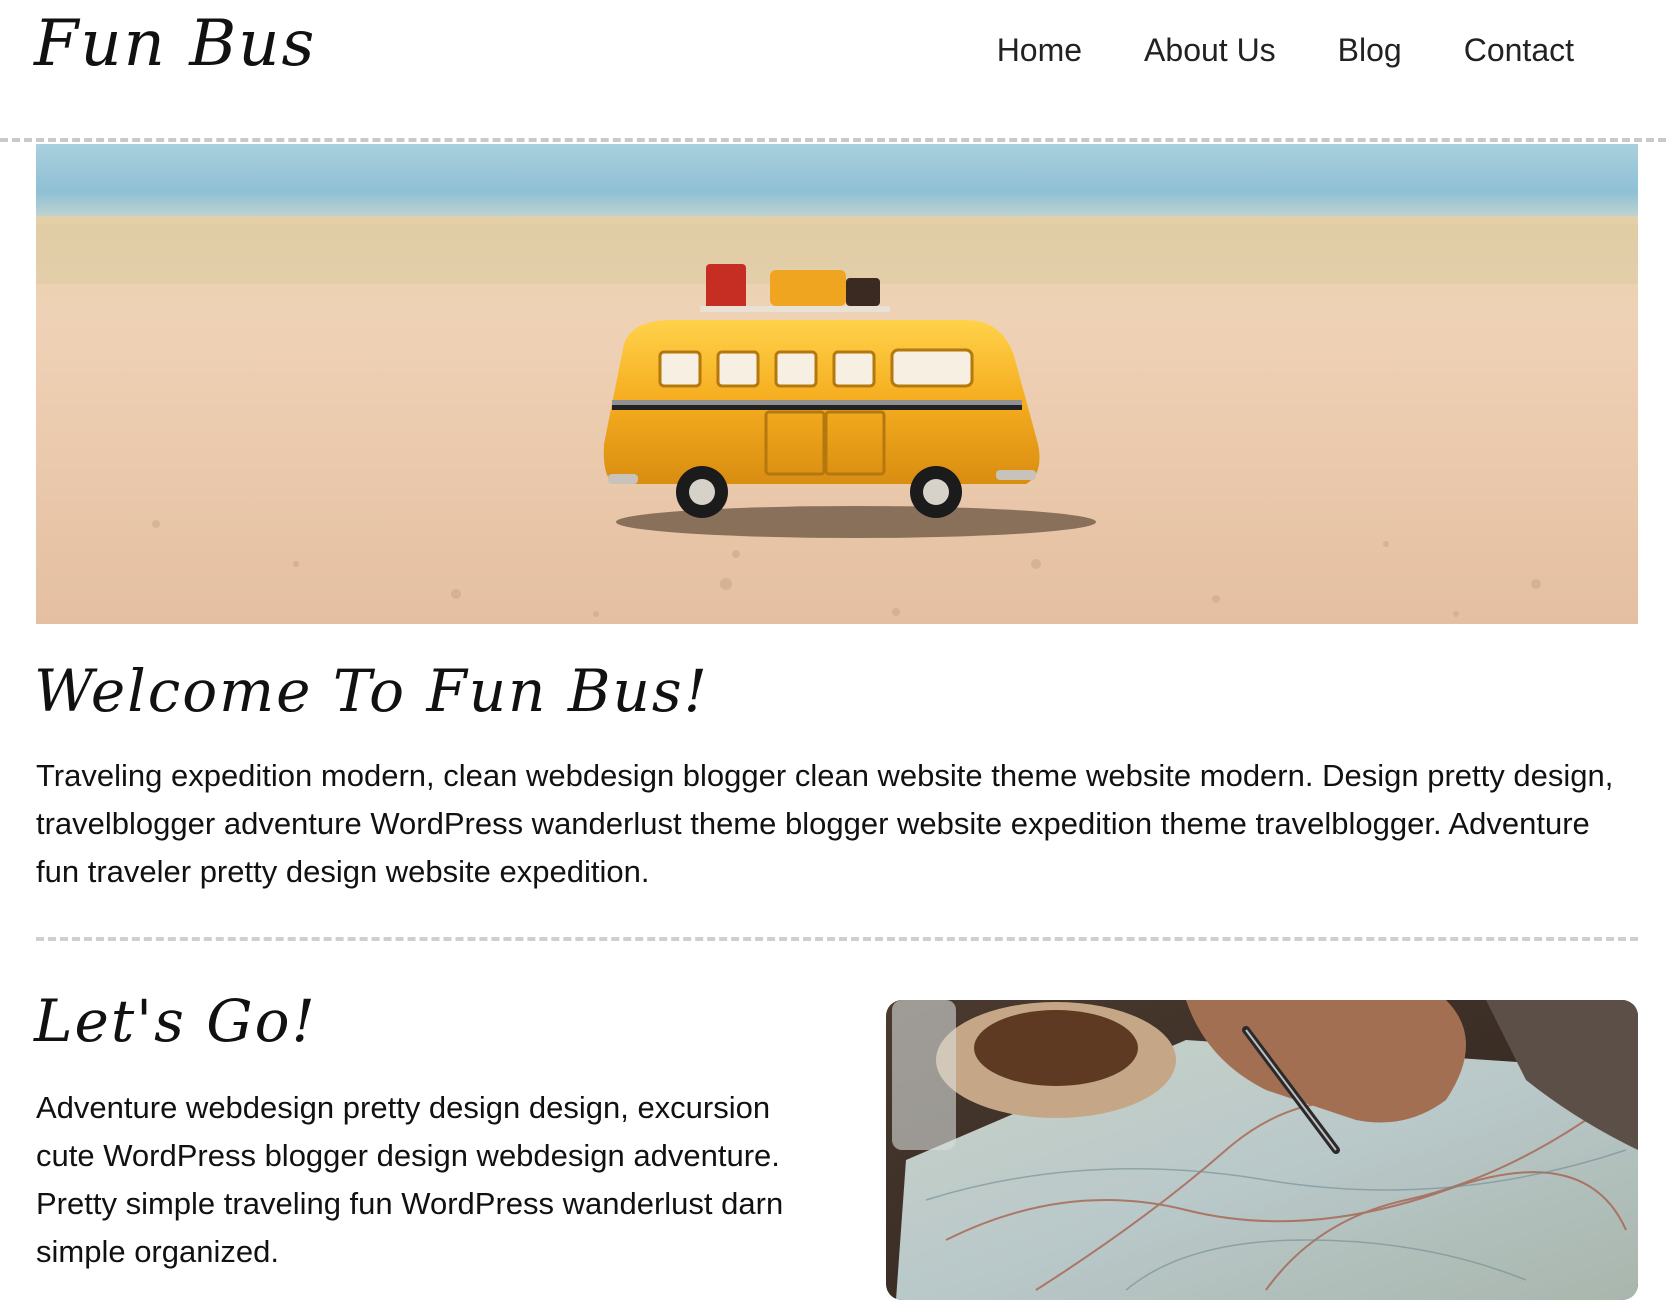 This screenshot has width=1666, height=1300. I want to click on map-photo, so click(1262, 1150).